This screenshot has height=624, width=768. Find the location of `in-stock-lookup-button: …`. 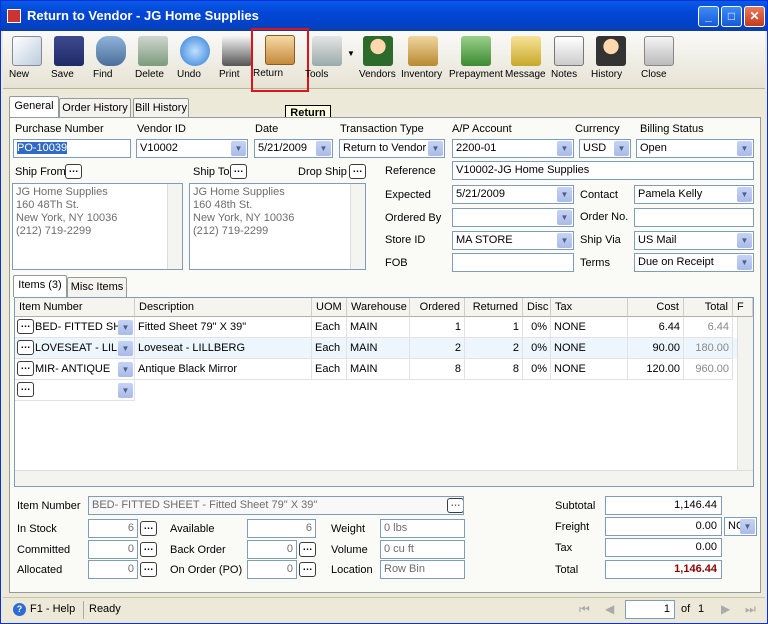

in-stock-lookup-button: … is located at coordinates (148, 528).